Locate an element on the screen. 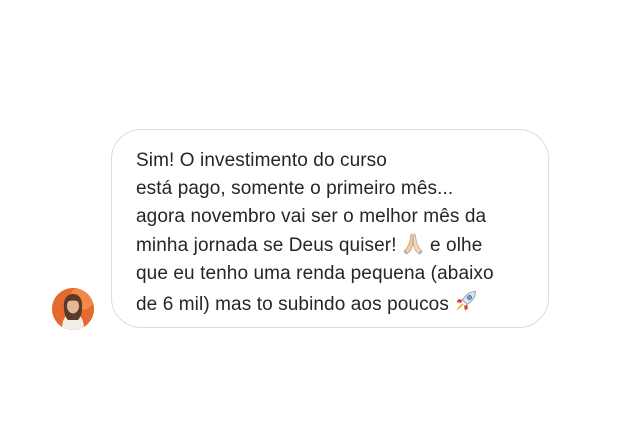  sender-avatar is located at coordinates (73, 309).